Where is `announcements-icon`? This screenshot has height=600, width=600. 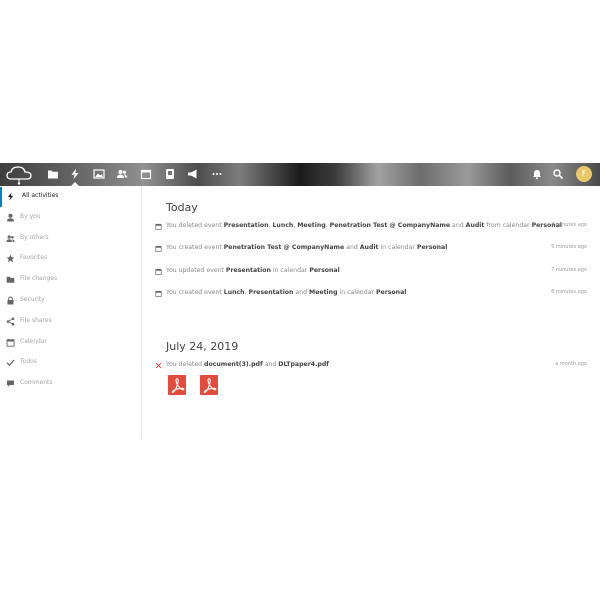 announcements-icon is located at coordinates (193, 174).